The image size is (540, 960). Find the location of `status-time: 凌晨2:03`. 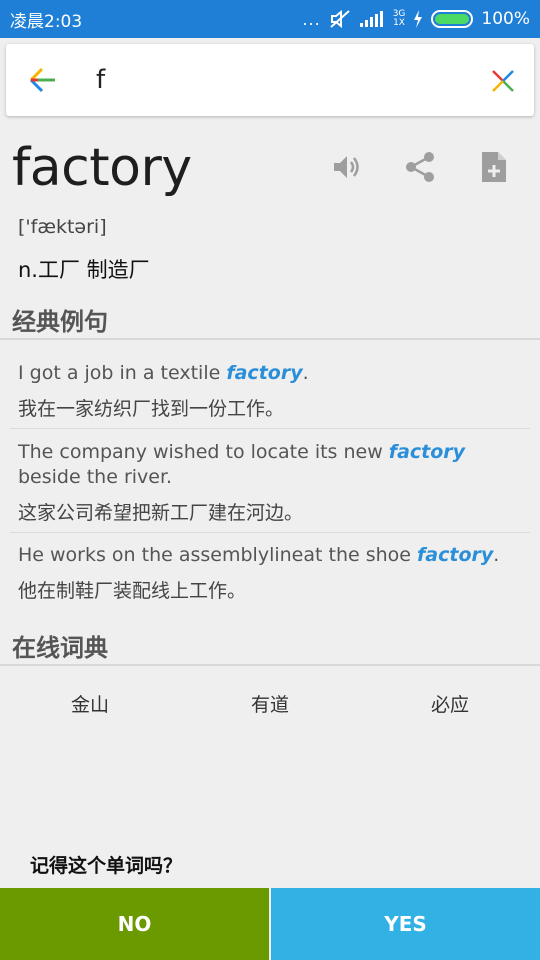

status-time: 凌晨2:03 is located at coordinates (46, 21).